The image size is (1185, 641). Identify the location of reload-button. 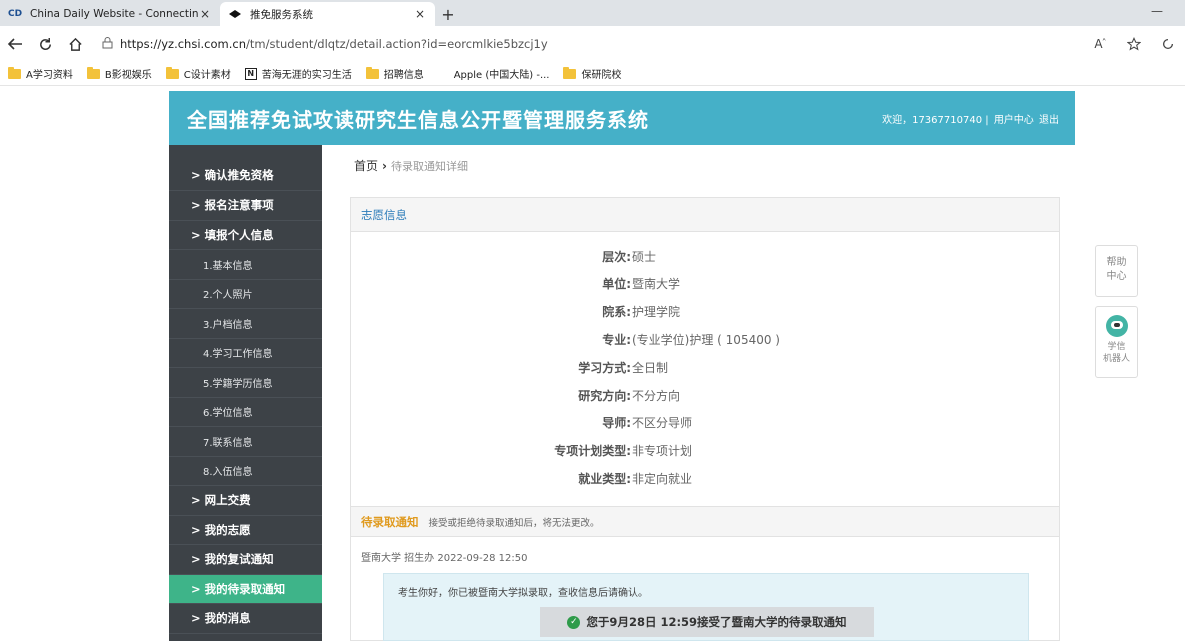
(45, 44).